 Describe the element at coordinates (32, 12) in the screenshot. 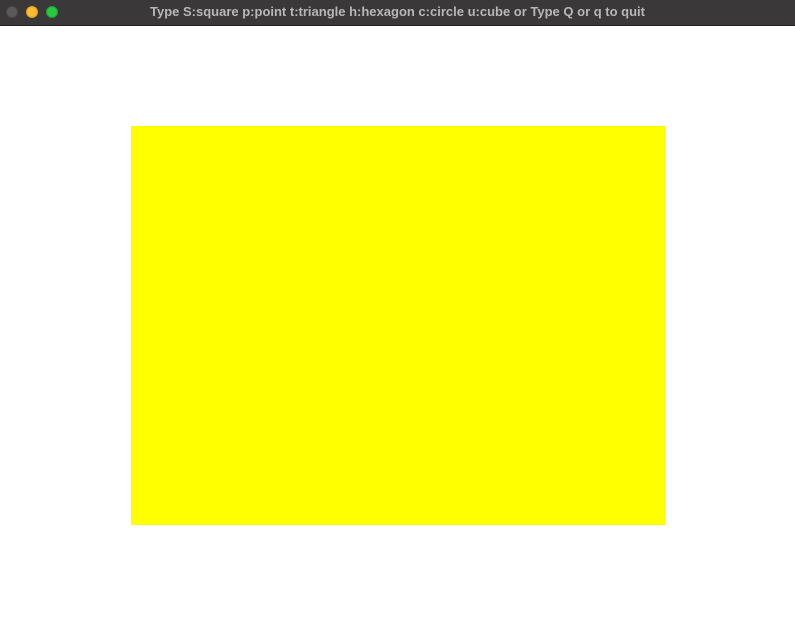

I see `minimize-button` at that location.